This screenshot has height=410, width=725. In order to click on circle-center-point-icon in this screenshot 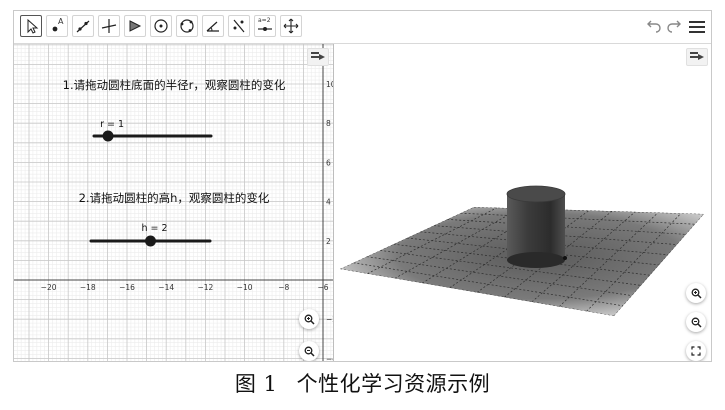, I will do `click(161, 26)`.